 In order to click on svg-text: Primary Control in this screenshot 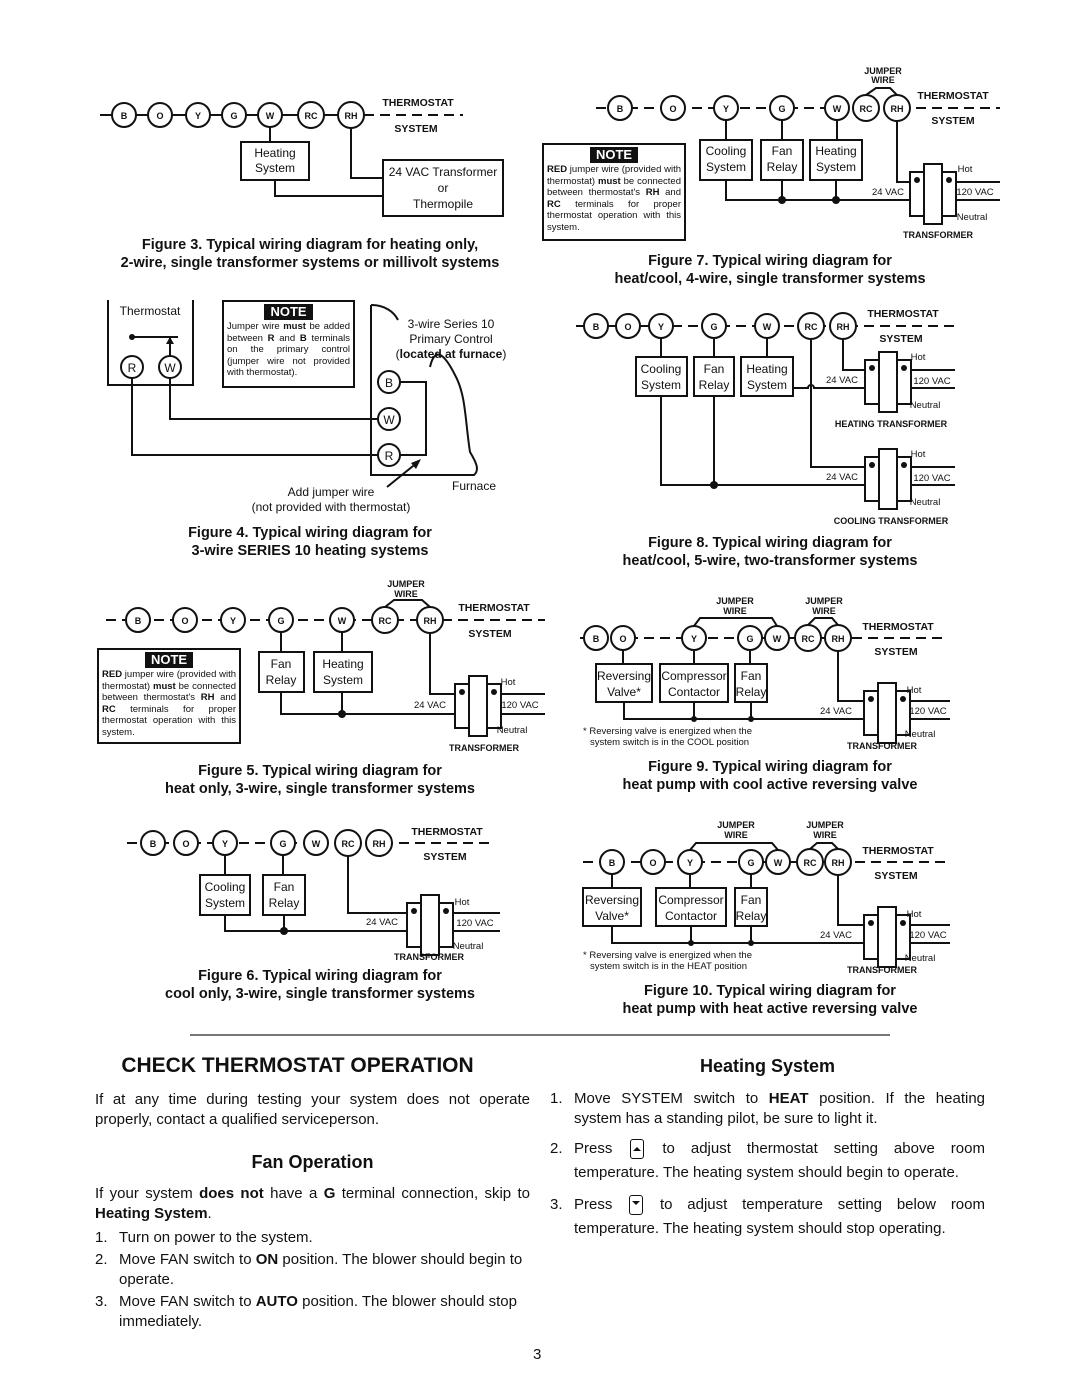, I will do `click(450, 339)`.